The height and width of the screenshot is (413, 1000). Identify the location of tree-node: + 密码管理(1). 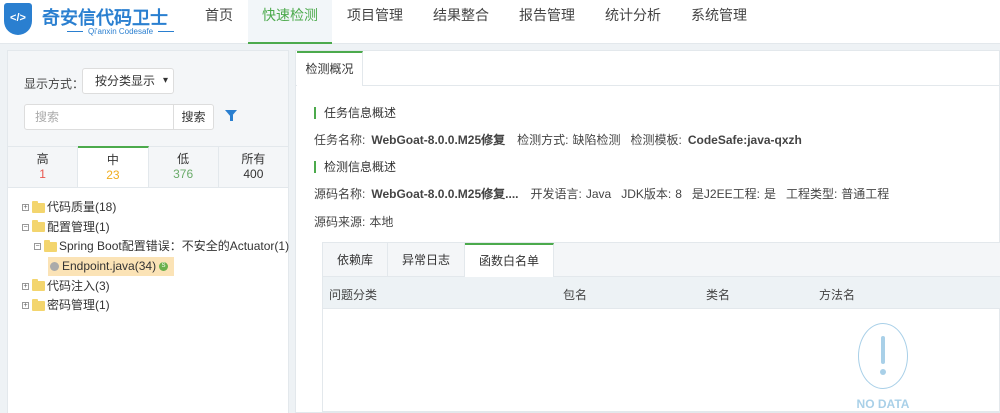
(155, 306).